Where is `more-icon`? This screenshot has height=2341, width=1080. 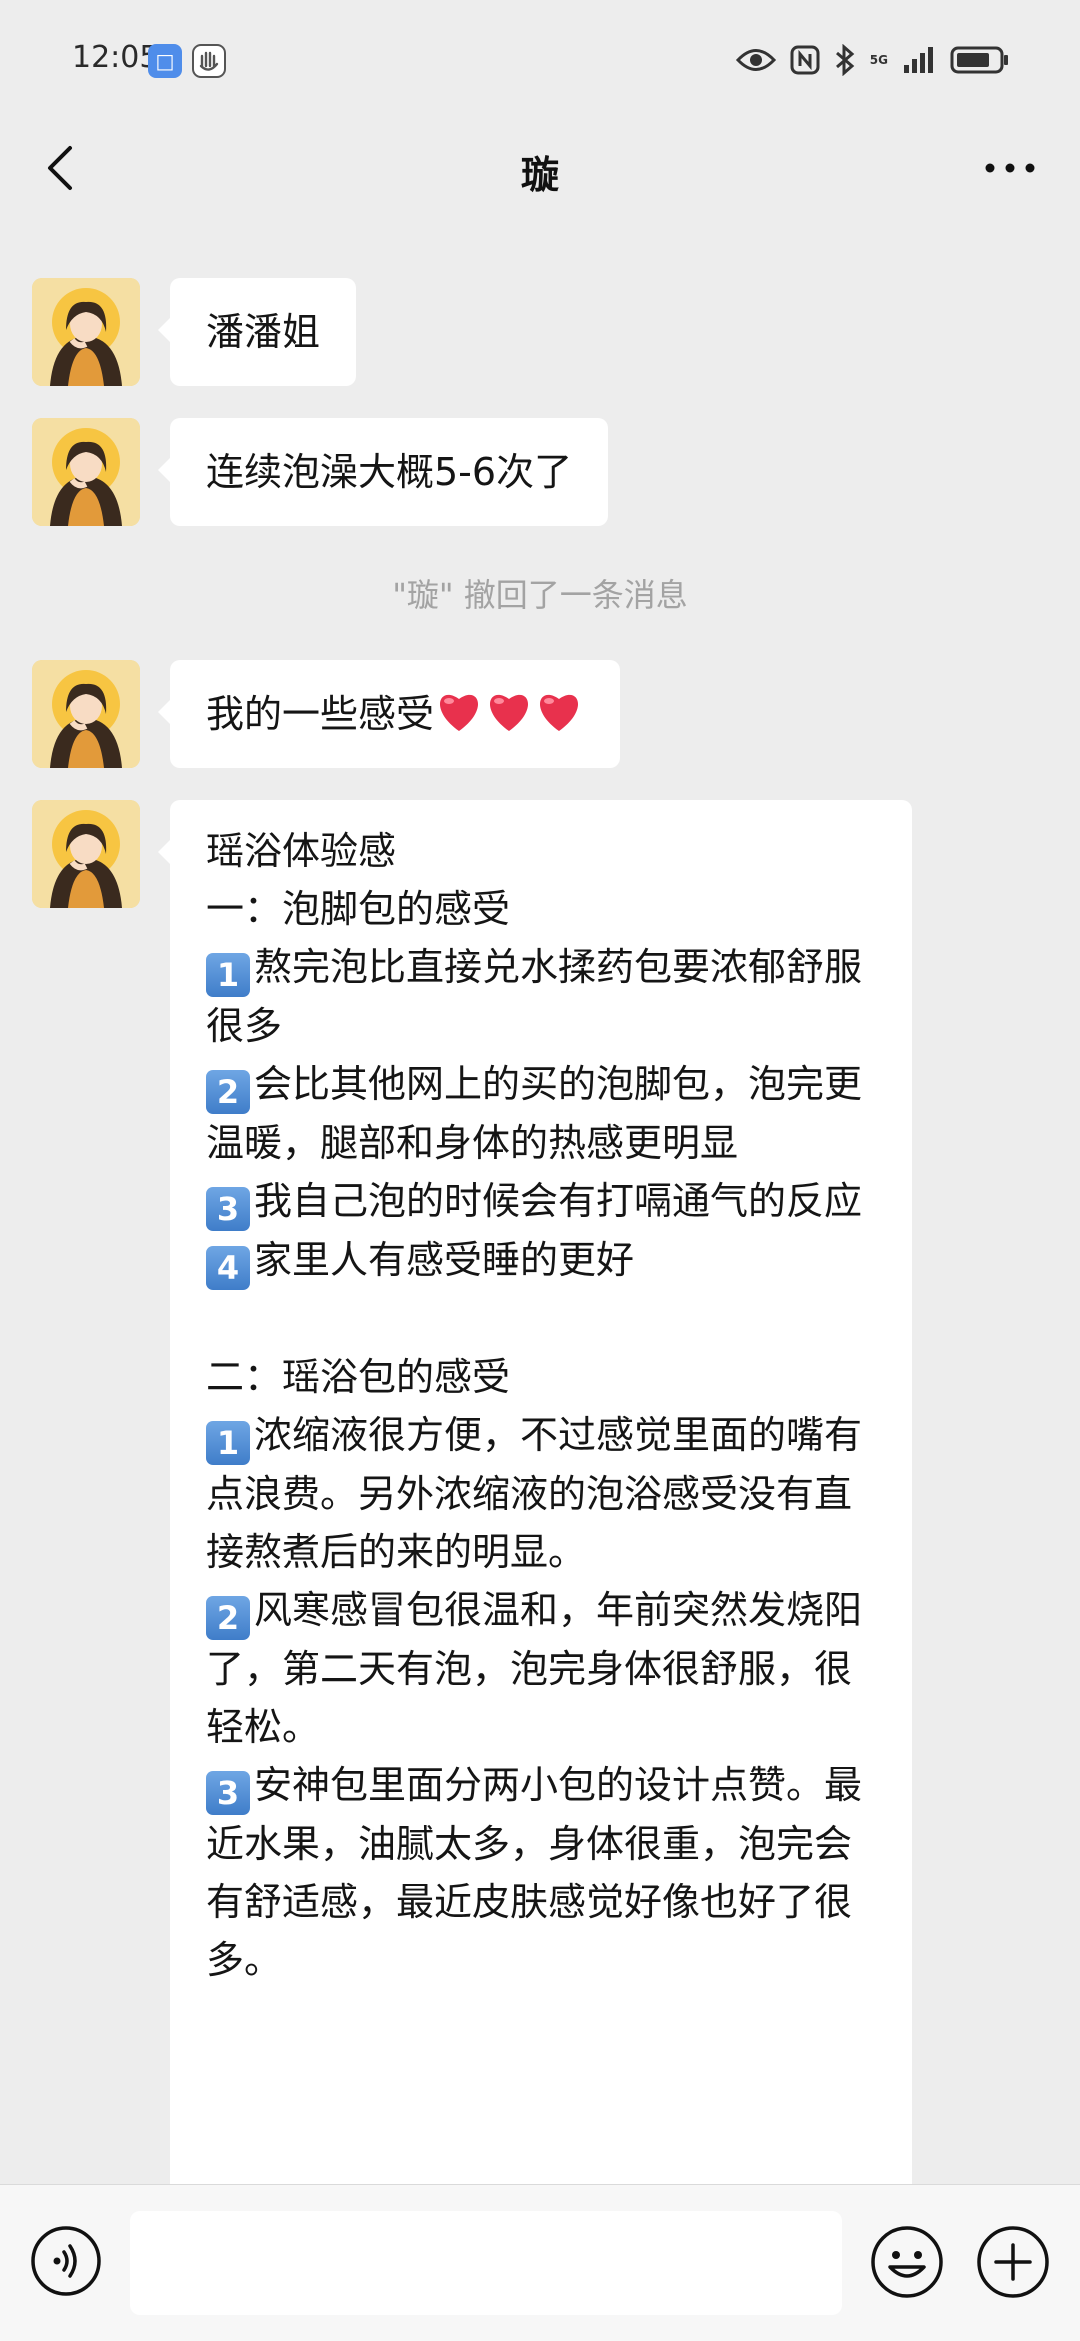
more-icon is located at coordinates (1010, 168).